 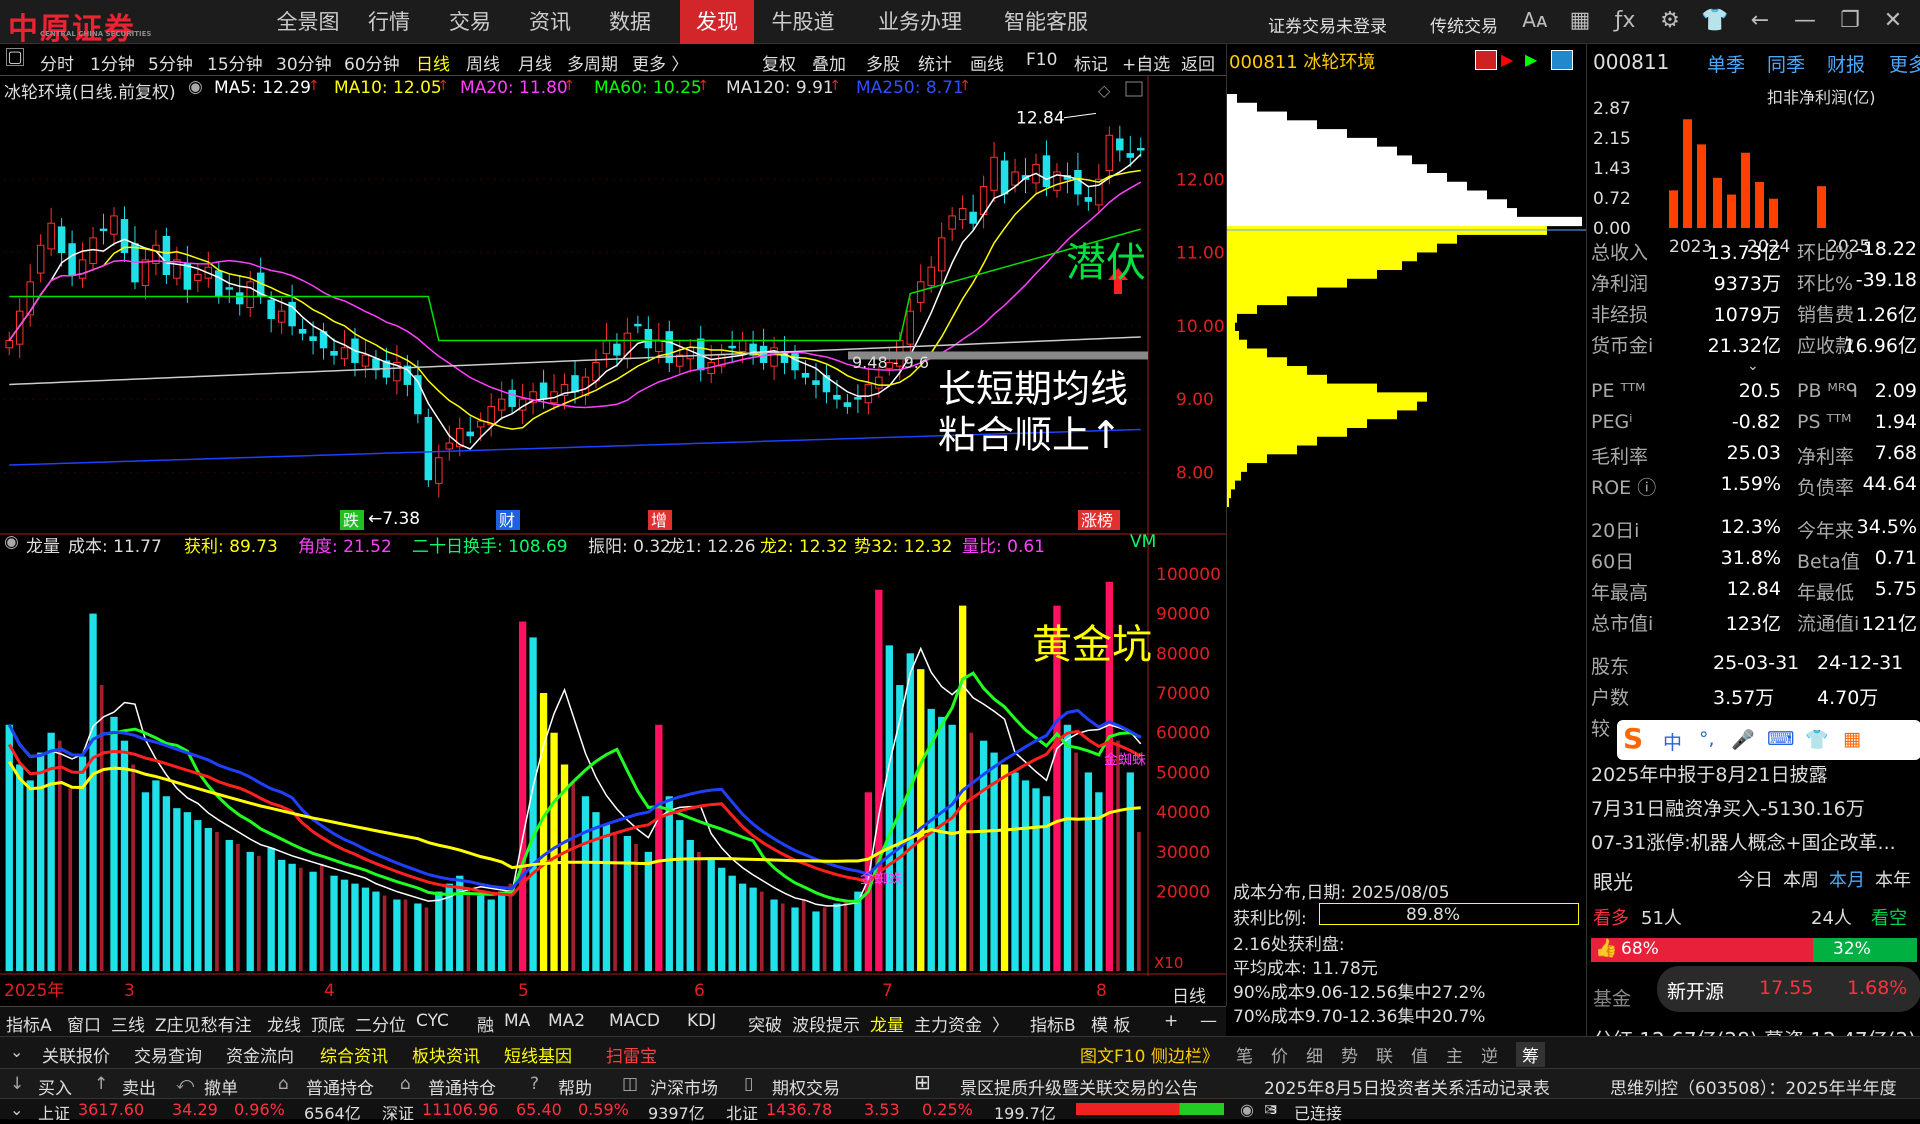 What do you see at coordinates (780, 88) in the screenshot?
I see `ma-label: MA120: 9.91` at bounding box center [780, 88].